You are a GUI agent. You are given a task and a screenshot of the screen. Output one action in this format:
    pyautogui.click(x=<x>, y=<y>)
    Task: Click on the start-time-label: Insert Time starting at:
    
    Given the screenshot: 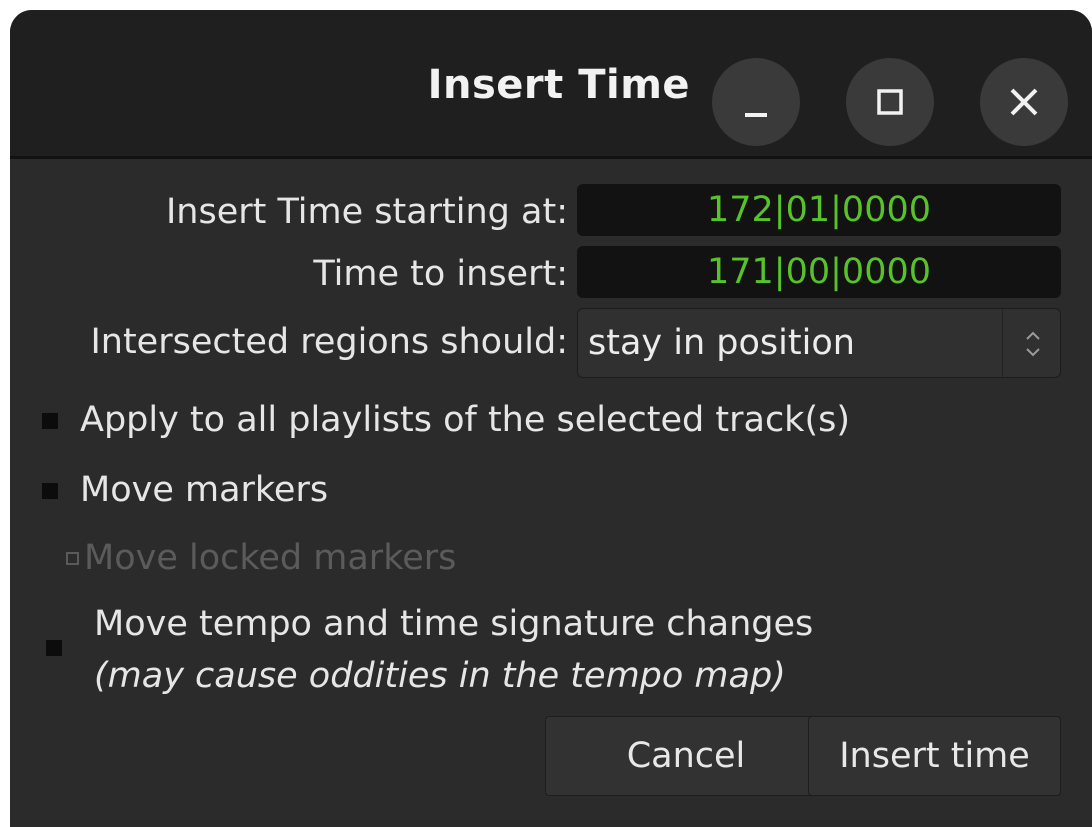 What is the action you would take?
    pyautogui.click(x=366, y=212)
    